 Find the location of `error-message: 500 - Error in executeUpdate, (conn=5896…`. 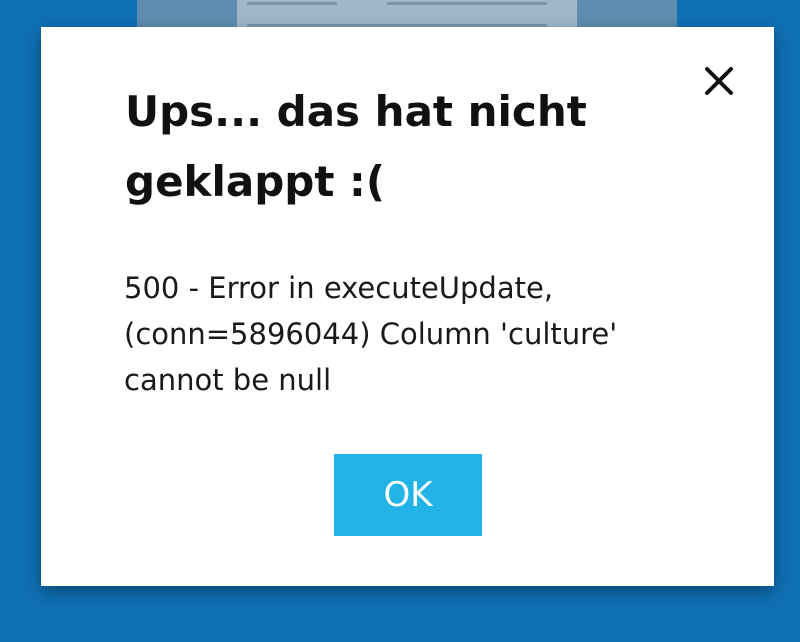

error-message: 500 - Error in executeUpdate, (conn=5896… is located at coordinates (371, 334).